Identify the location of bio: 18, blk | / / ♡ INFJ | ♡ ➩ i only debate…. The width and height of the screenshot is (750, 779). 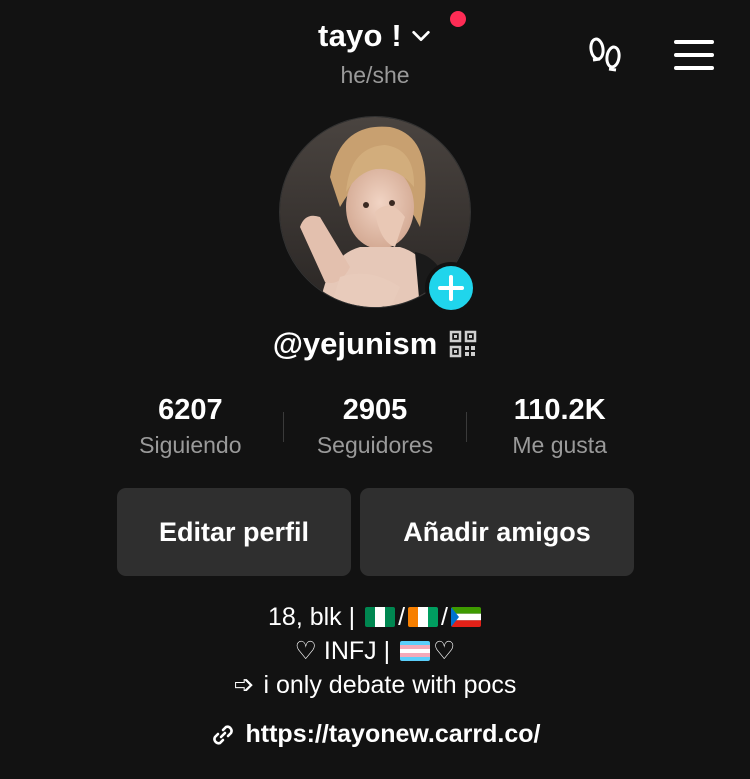
(375, 651).